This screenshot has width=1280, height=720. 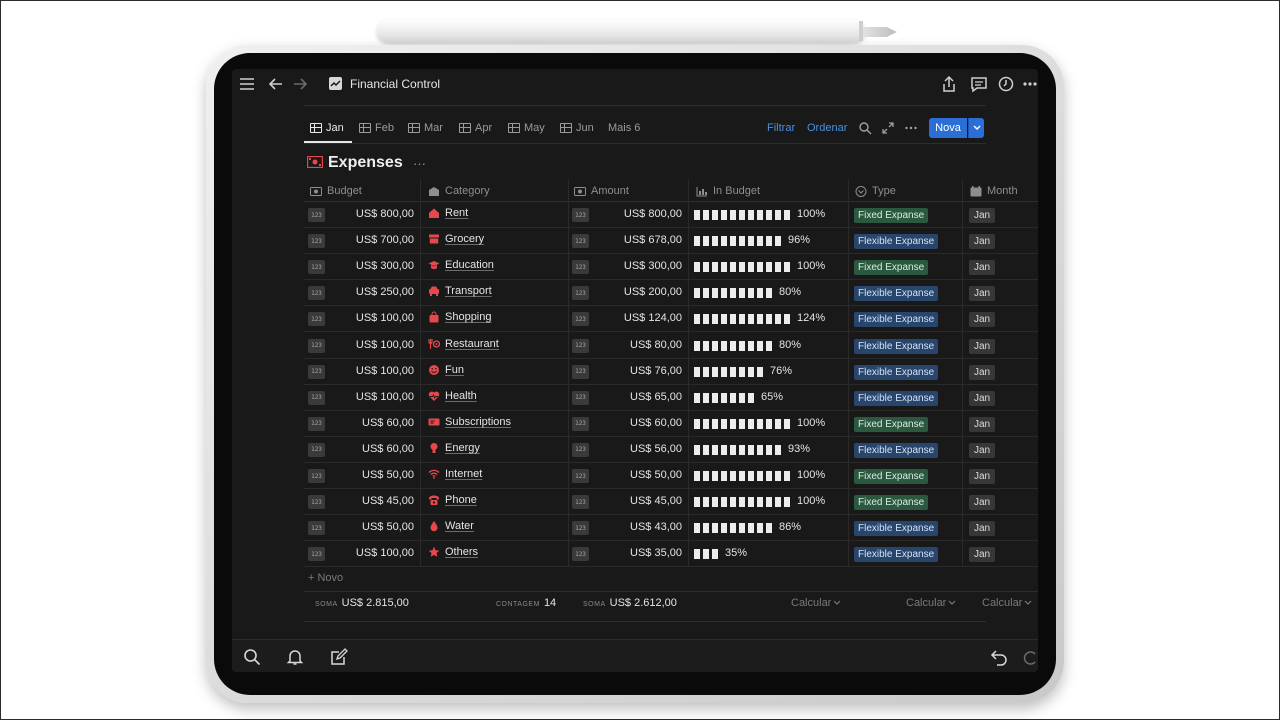 I want to click on tab-feb: Feb, so click(x=376, y=128).